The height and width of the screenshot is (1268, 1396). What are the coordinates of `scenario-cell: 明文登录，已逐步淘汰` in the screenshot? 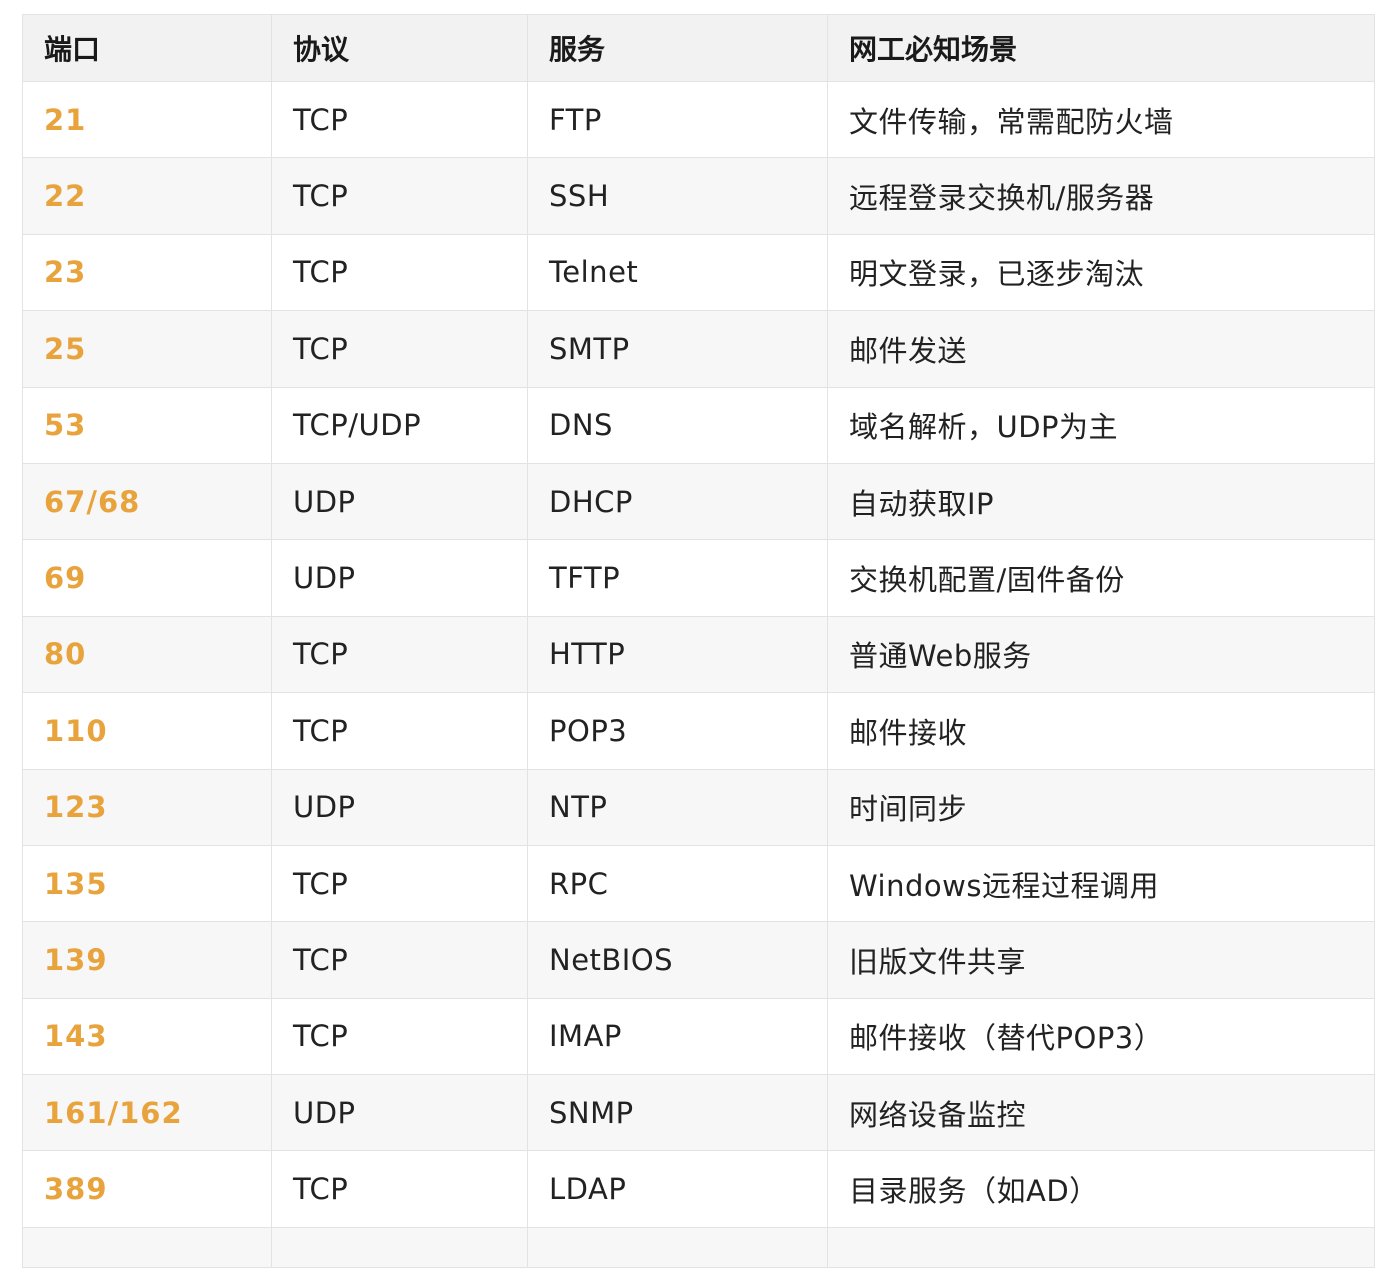 It's located at (1101, 272).